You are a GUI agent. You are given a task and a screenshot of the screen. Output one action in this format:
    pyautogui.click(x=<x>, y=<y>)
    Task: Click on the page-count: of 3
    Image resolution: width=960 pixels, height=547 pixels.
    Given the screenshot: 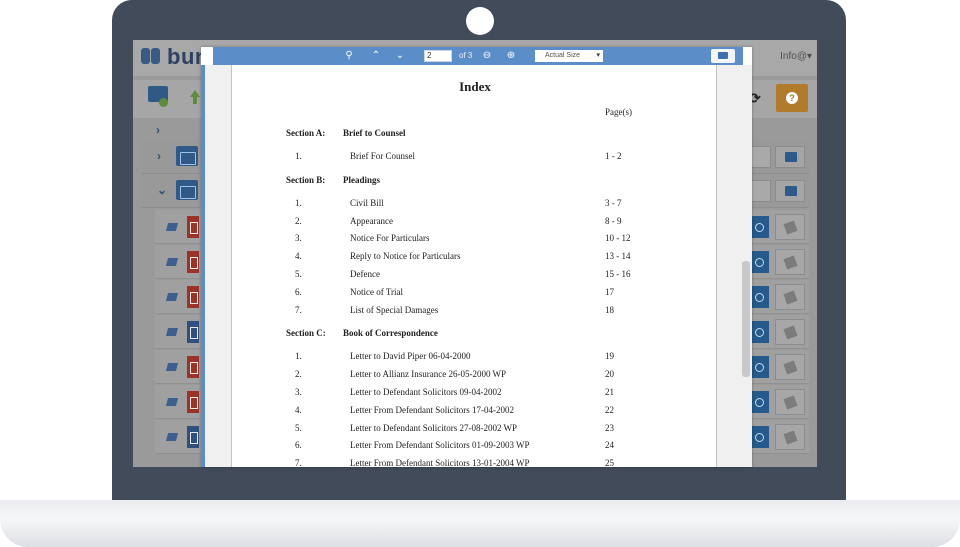 What is the action you would take?
    pyautogui.click(x=466, y=55)
    